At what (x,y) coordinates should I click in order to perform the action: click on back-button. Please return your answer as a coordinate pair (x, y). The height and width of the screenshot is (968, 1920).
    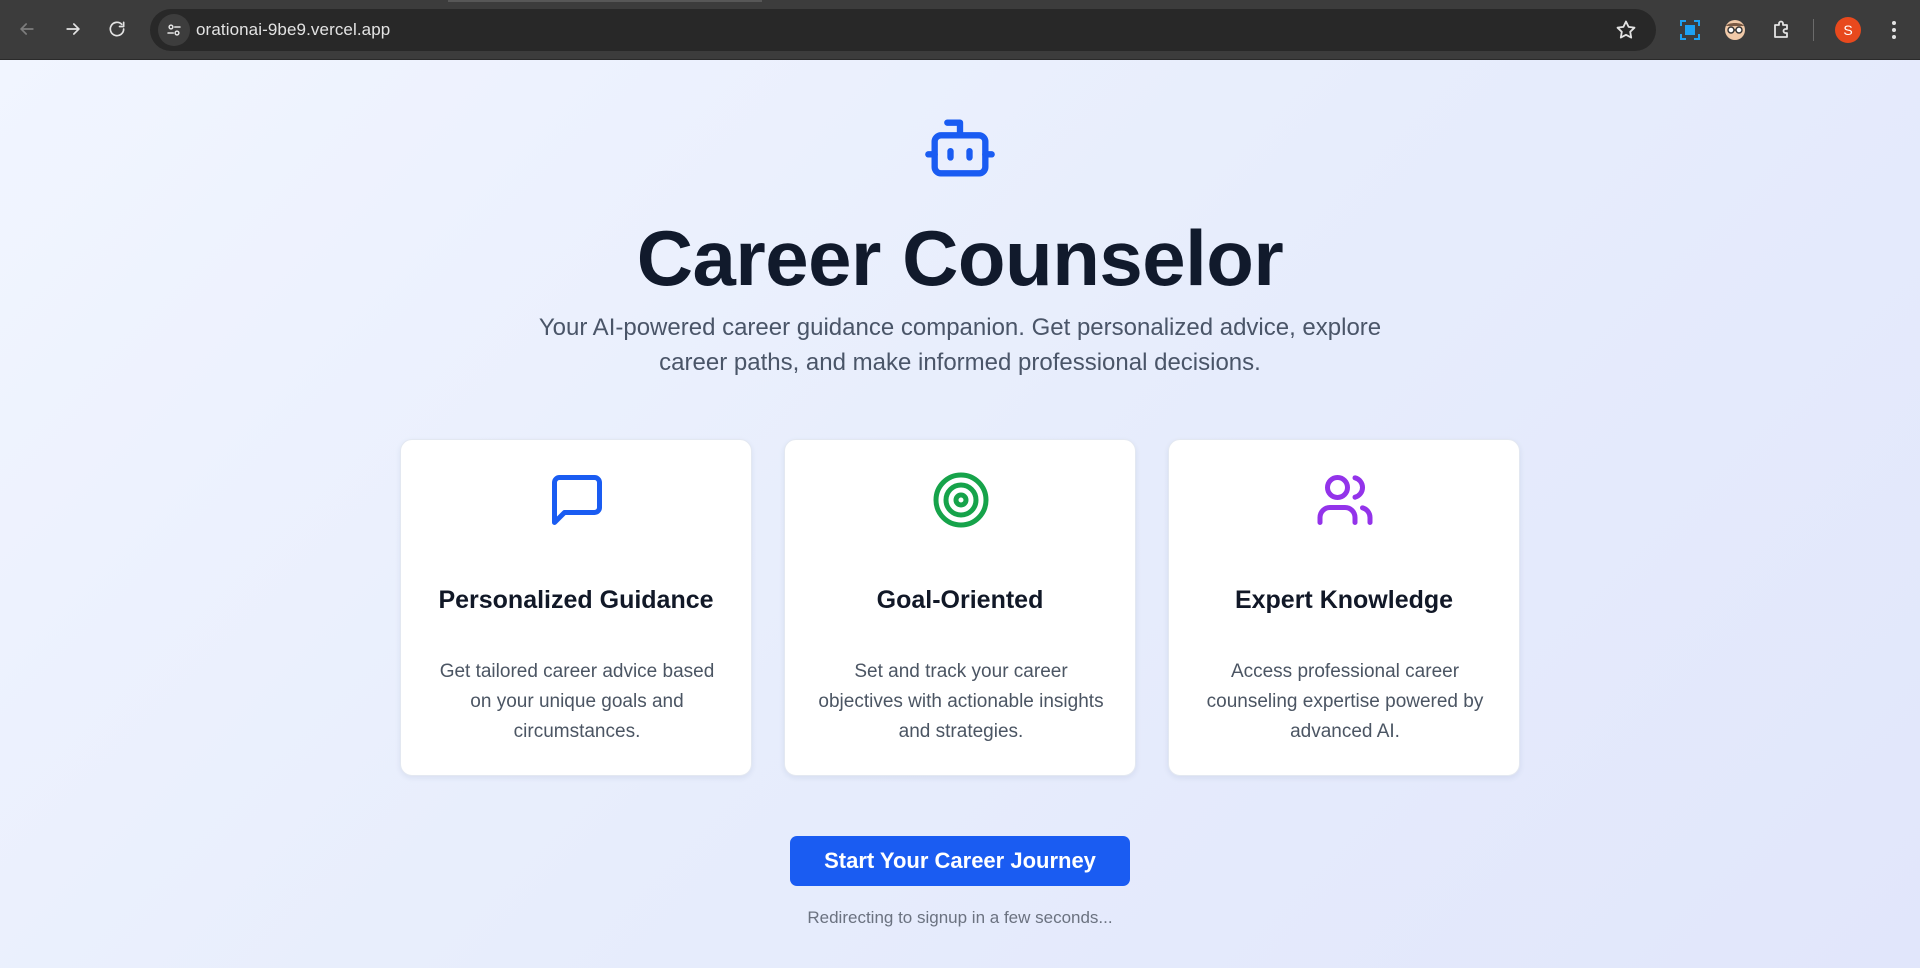
    Looking at the image, I should click on (27, 29).